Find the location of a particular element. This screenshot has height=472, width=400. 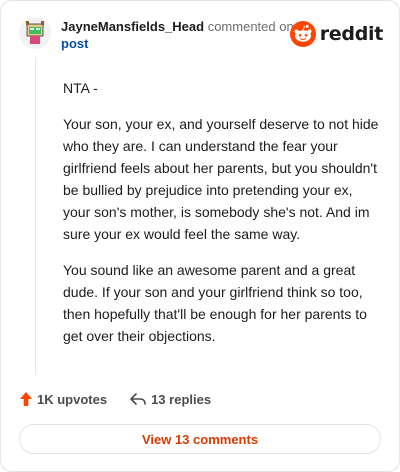

upvote-arrow-icon is located at coordinates (26, 399).